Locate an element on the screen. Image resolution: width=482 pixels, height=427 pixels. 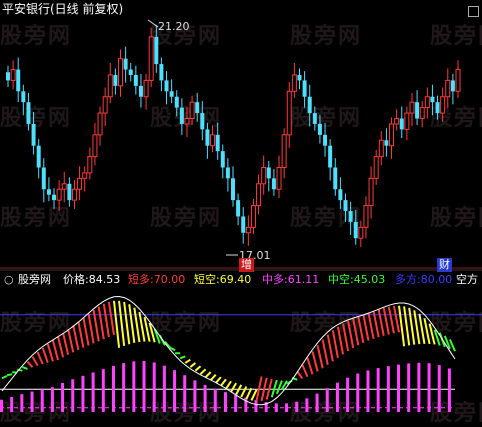
finance-badge: 财 is located at coordinates (444, 265).